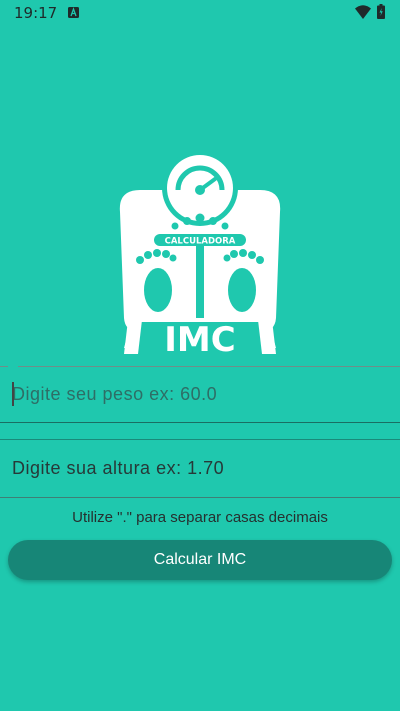 The image size is (400, 711). Describe the element at coordinates (200, 242) in the screenshot. I see `logo-top-text: CALCULADORA` at that location.